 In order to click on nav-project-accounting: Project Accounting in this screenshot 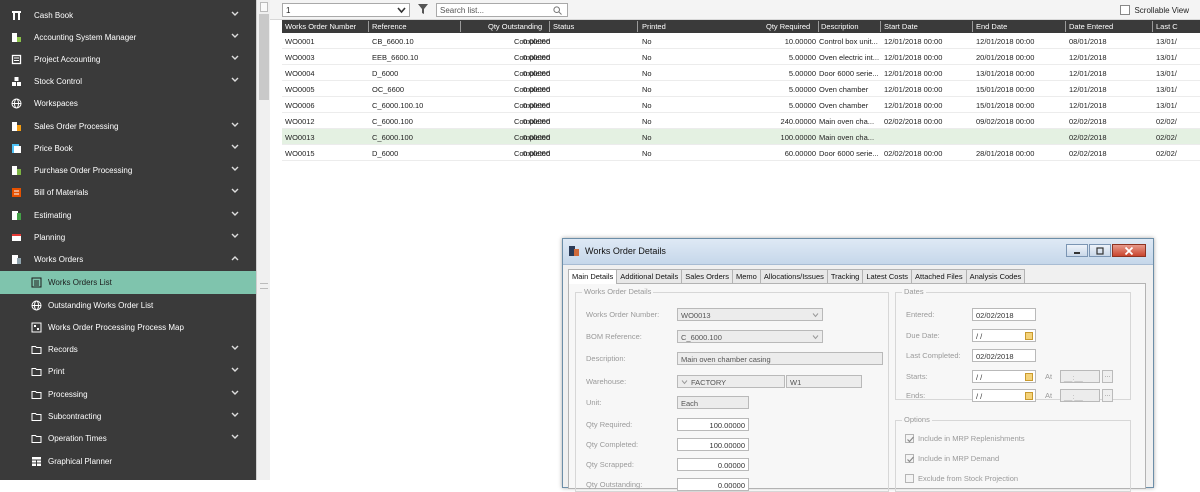, I will do `click(128, 59)`.